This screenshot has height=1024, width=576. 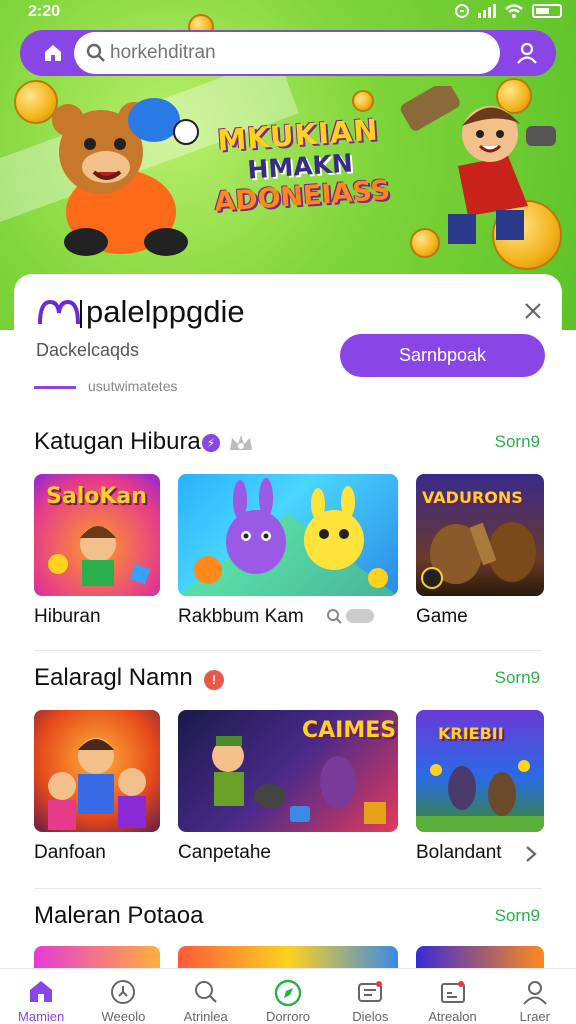 I want to click on search-field, so click(x=287, y=53).